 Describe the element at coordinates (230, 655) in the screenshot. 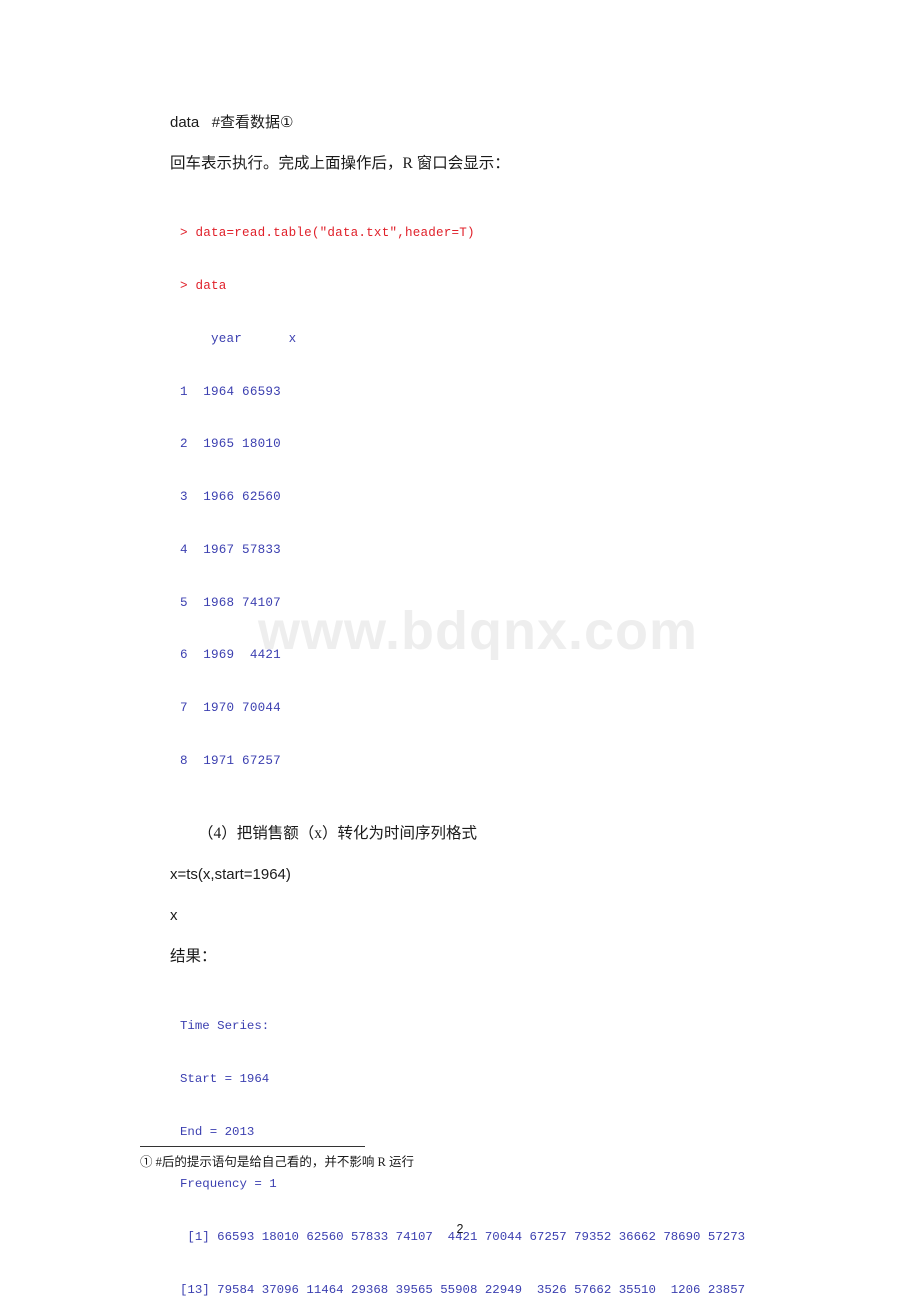

I see `table-row: 6 1969 4421` at that location.